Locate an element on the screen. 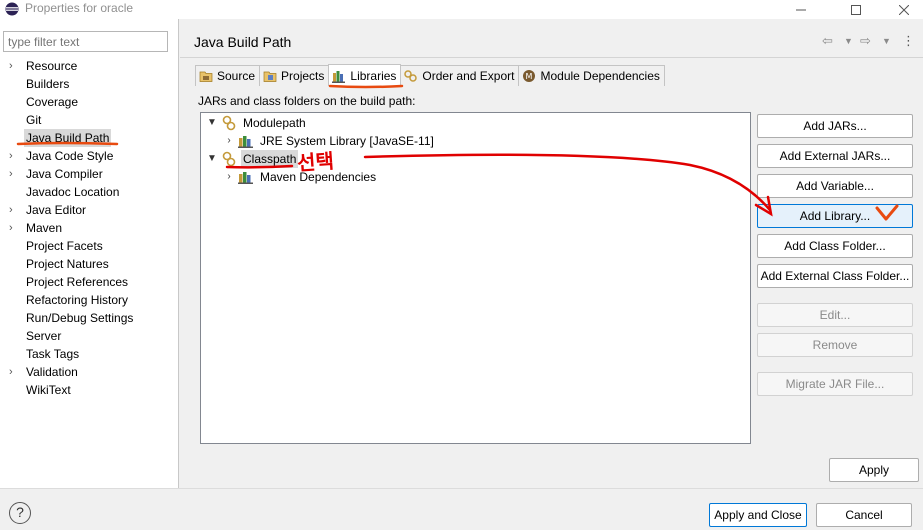 This screenshot has width=923, height=530. title-bar: Properties for oracle is located at coordinates (461, 9).